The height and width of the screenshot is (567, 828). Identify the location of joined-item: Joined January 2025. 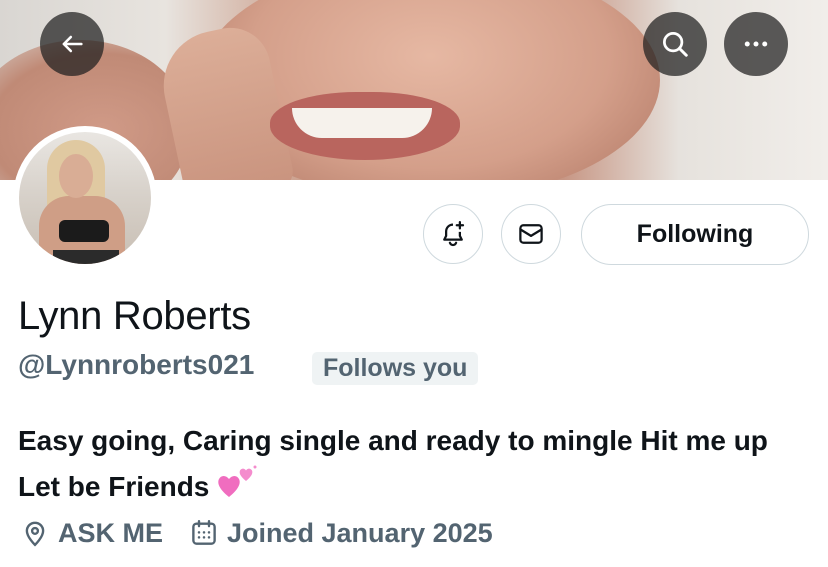
(341, 533).